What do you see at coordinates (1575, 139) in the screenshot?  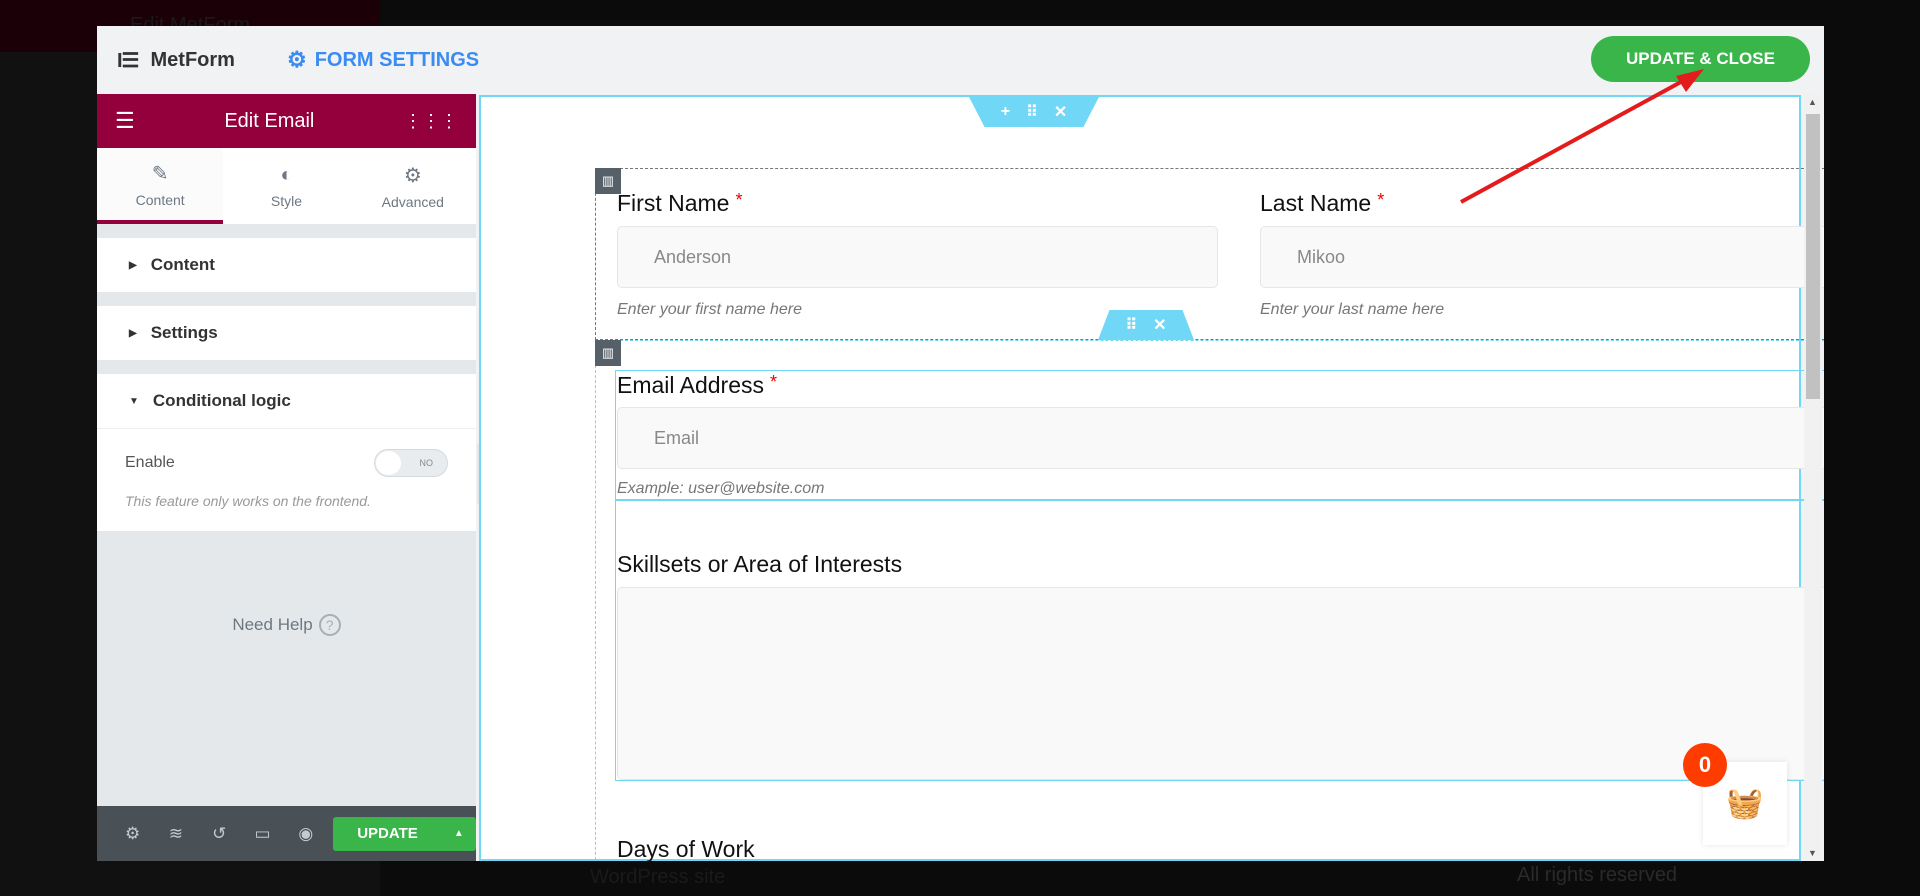 I see `arrow-line` at bounding box center [1575, 139].